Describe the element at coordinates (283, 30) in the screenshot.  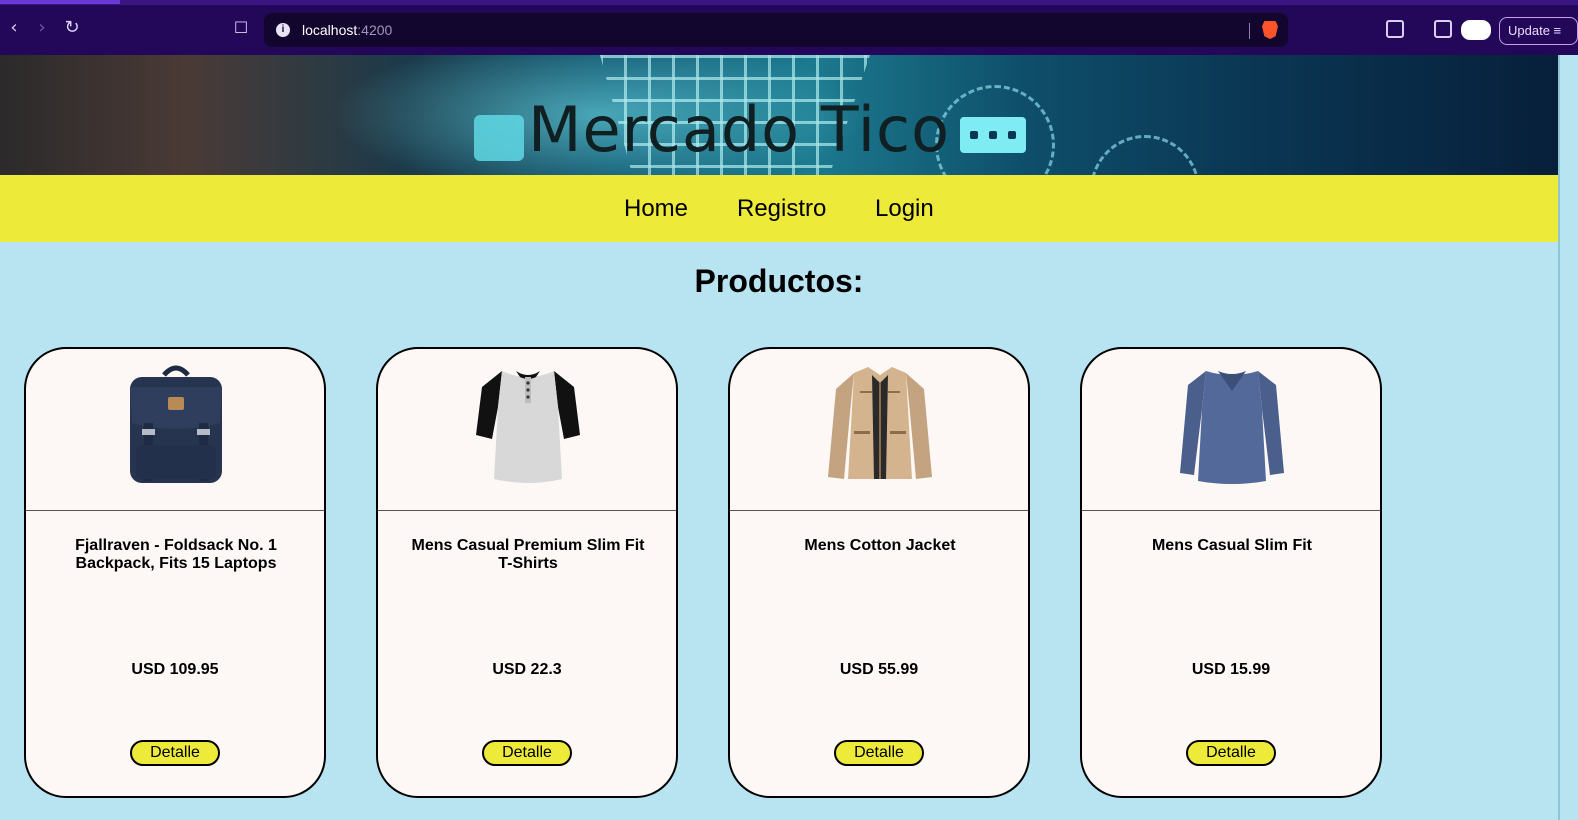
I see `site-info-icon: i` at that location.